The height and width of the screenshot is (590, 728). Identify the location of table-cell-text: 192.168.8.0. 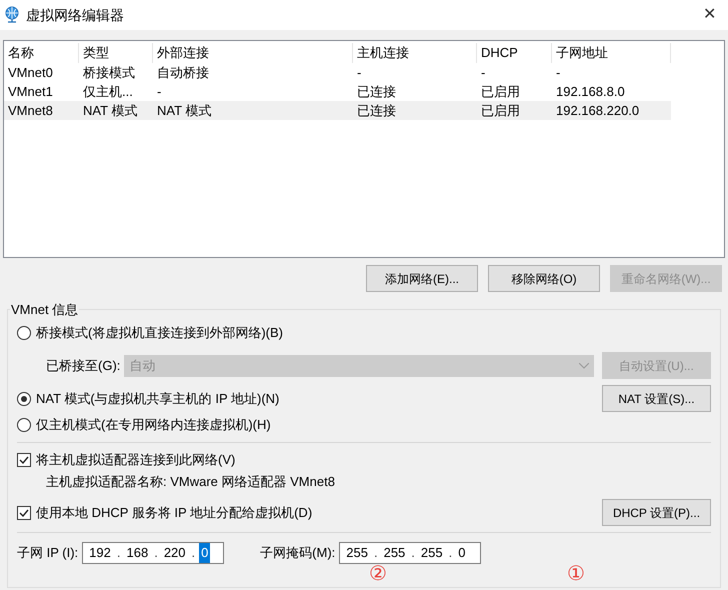
(590, 91).